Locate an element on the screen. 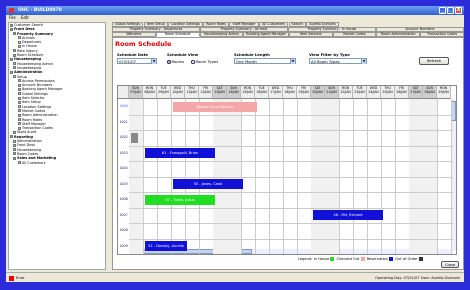  maximize-button: □ is located at coordinates (450, 10).